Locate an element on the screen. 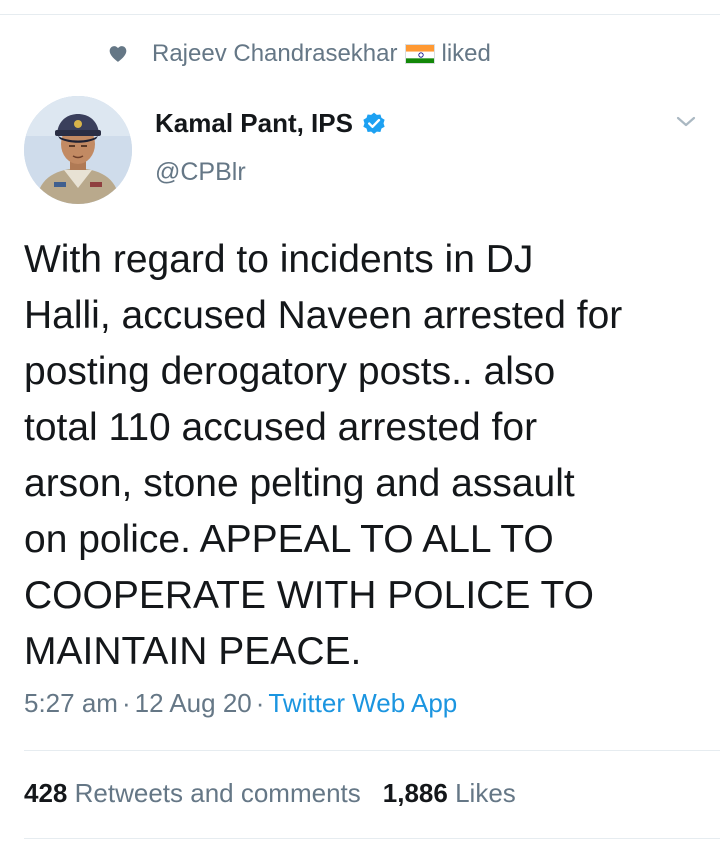 This screenshot has height=853, width=720. tweet-line: MAINTAIN PEACE. is located at coordinates (193, 651).